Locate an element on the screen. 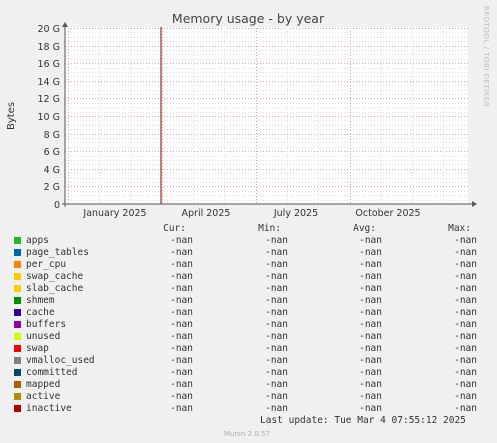 Image resolution: width=497 pixels, height=443 pixels. legend-row: swap_cache -nan -nan -nan -nan is located at coordinates (248, 277).